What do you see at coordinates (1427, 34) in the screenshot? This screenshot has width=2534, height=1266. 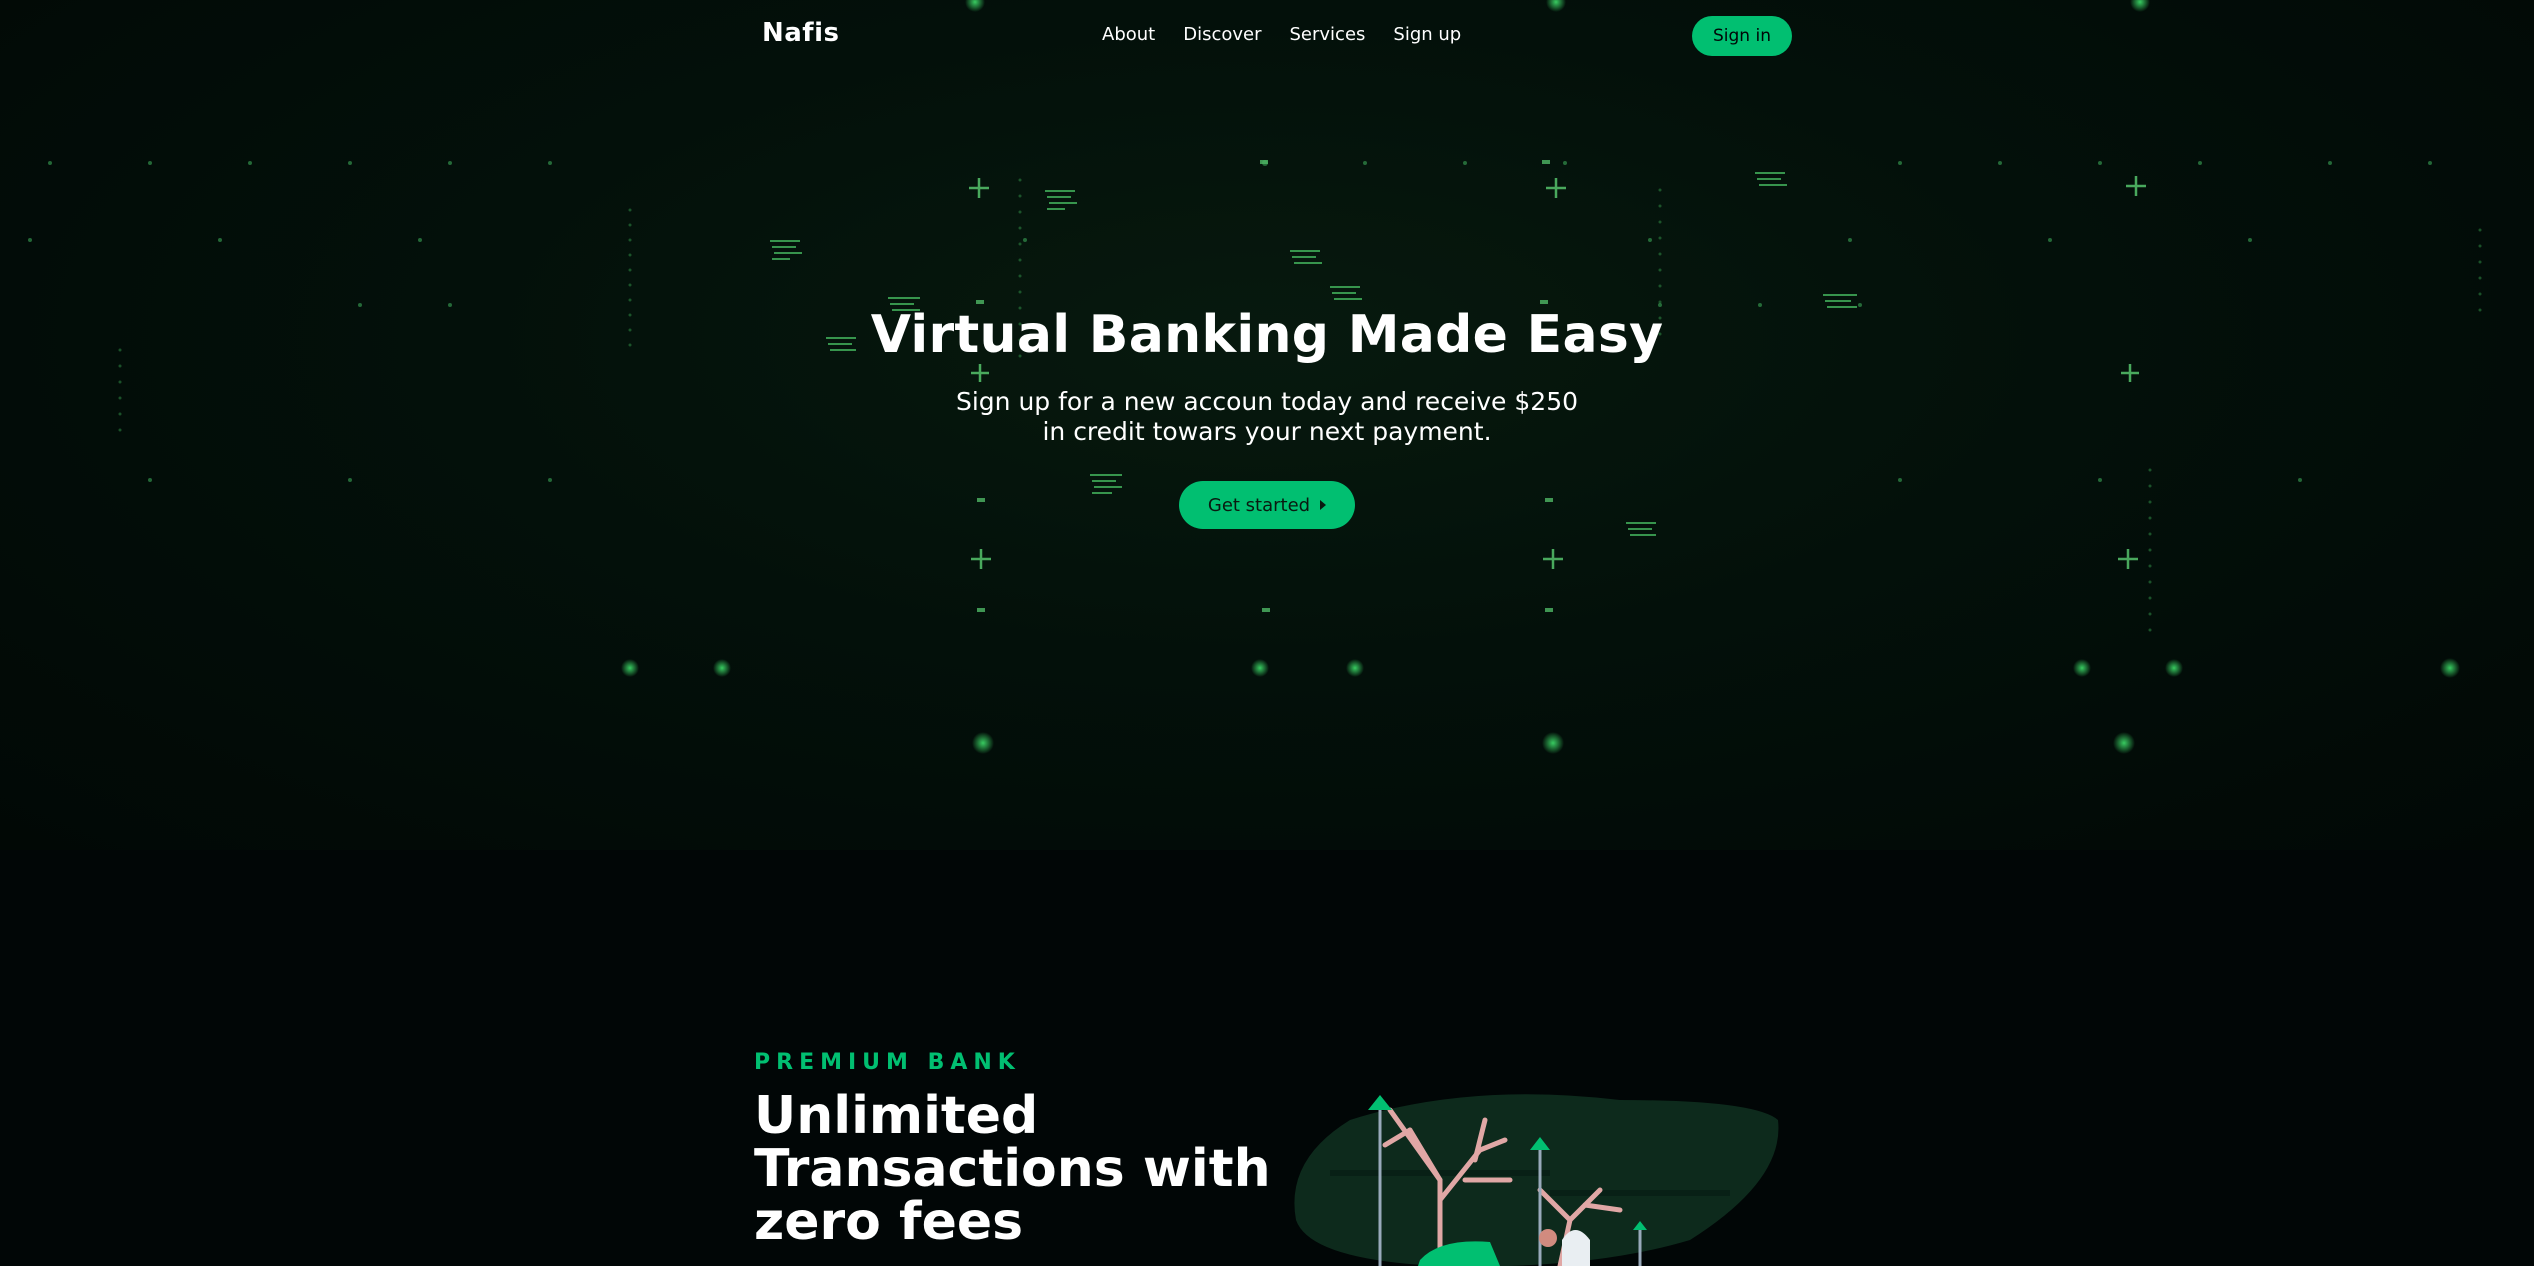 I see `nav-link-signup: Sign up` at bounding box center [1427, 34].